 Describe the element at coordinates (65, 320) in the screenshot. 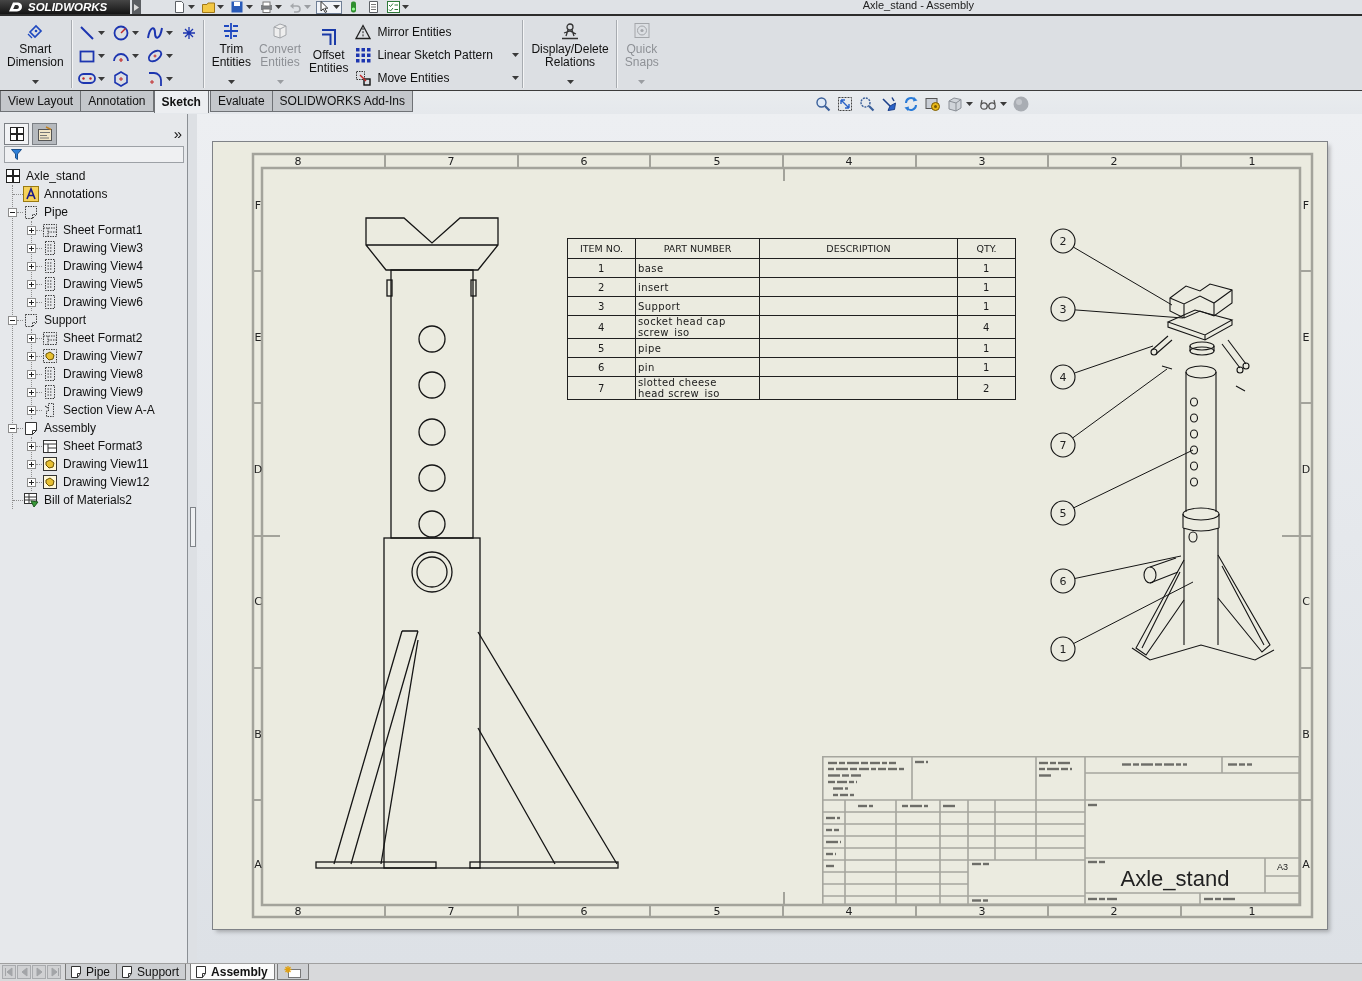

I see `tree-item: Support` at that location.